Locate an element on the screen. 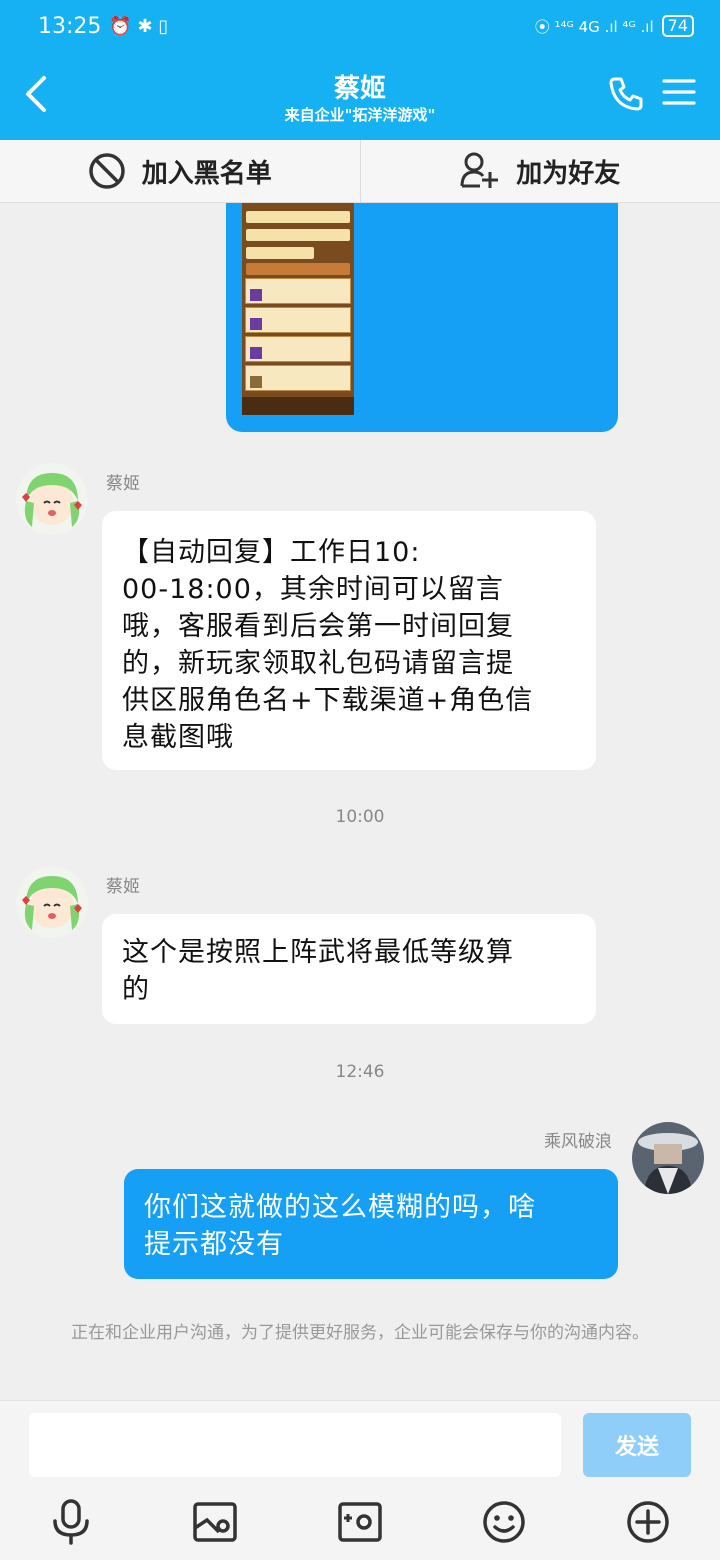 This screenshot has width=720, height=1560. add-friend-button: 加为好友 is located at coordinates (539, 171).